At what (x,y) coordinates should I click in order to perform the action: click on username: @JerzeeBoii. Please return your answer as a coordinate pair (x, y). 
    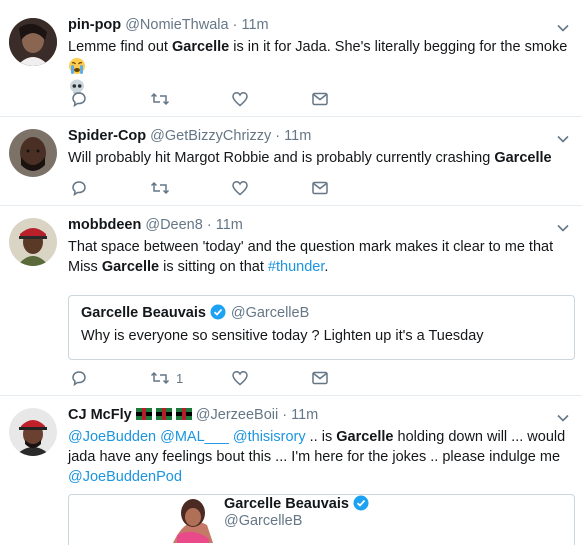
    Looking at the image, I should click on (237, 415).